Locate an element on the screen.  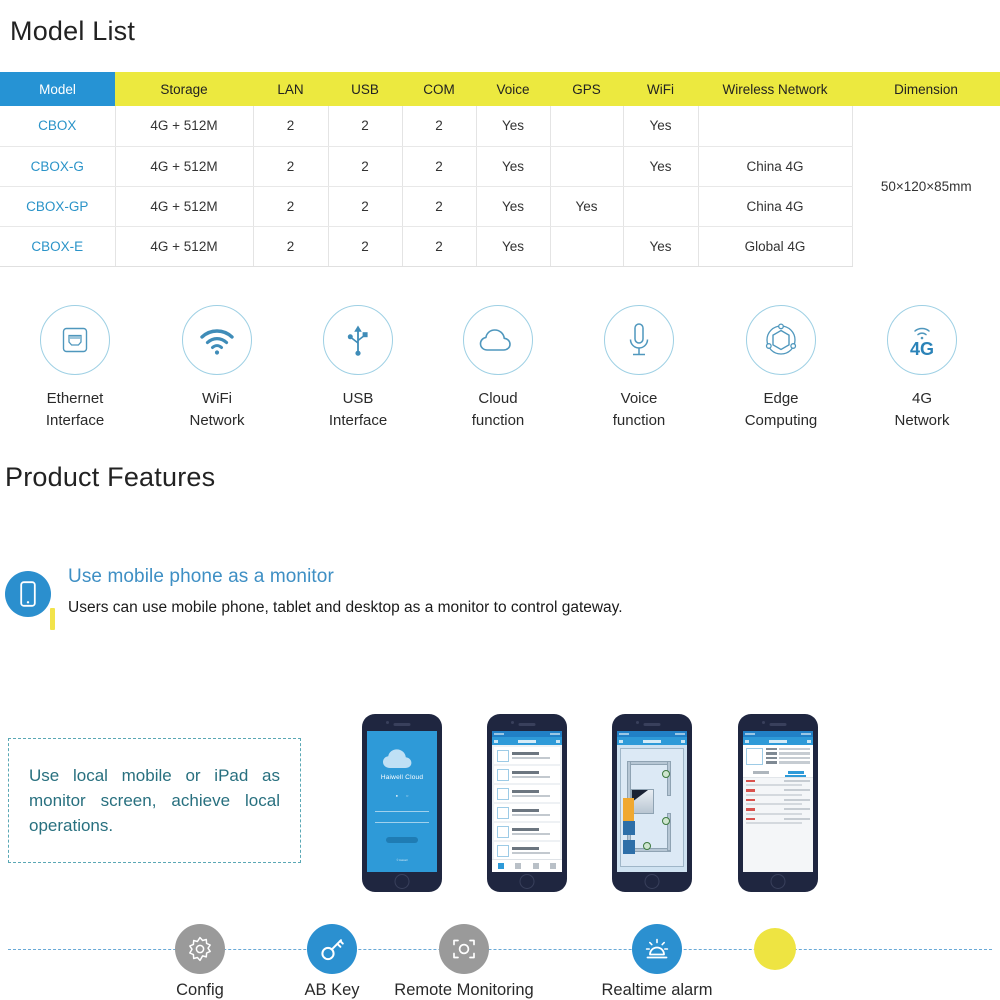
cell-lan: 2 is located at coordinates (291, 246).